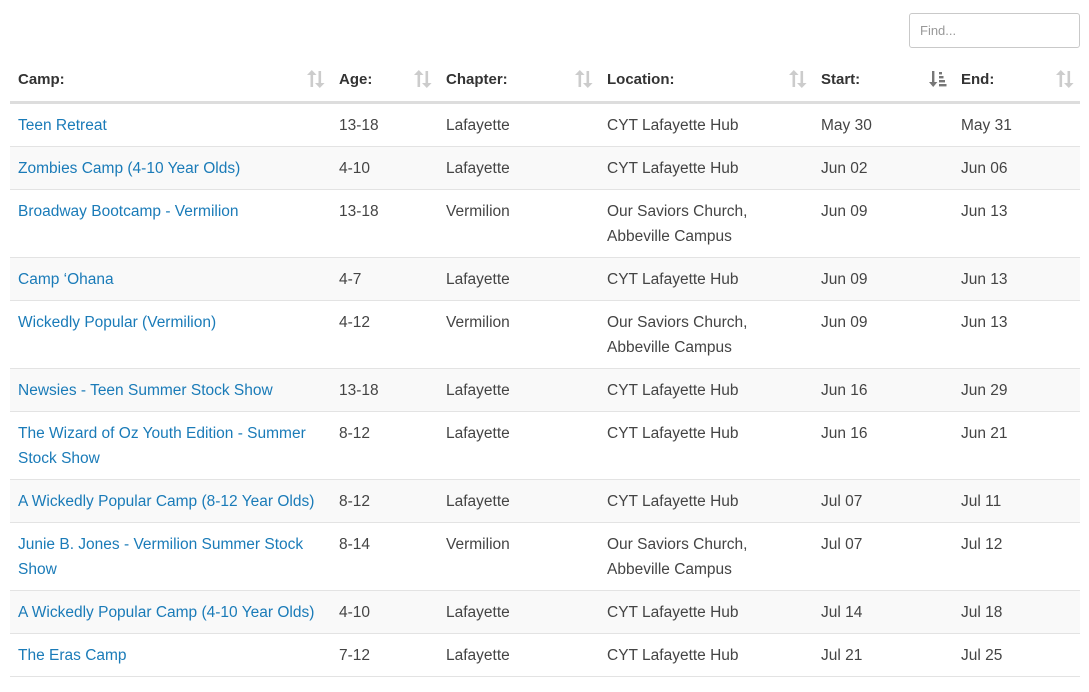  Describe the element at coordinates (170, 124) in the screenshot. I see `cell-camp: Teen Retreat` at that location.